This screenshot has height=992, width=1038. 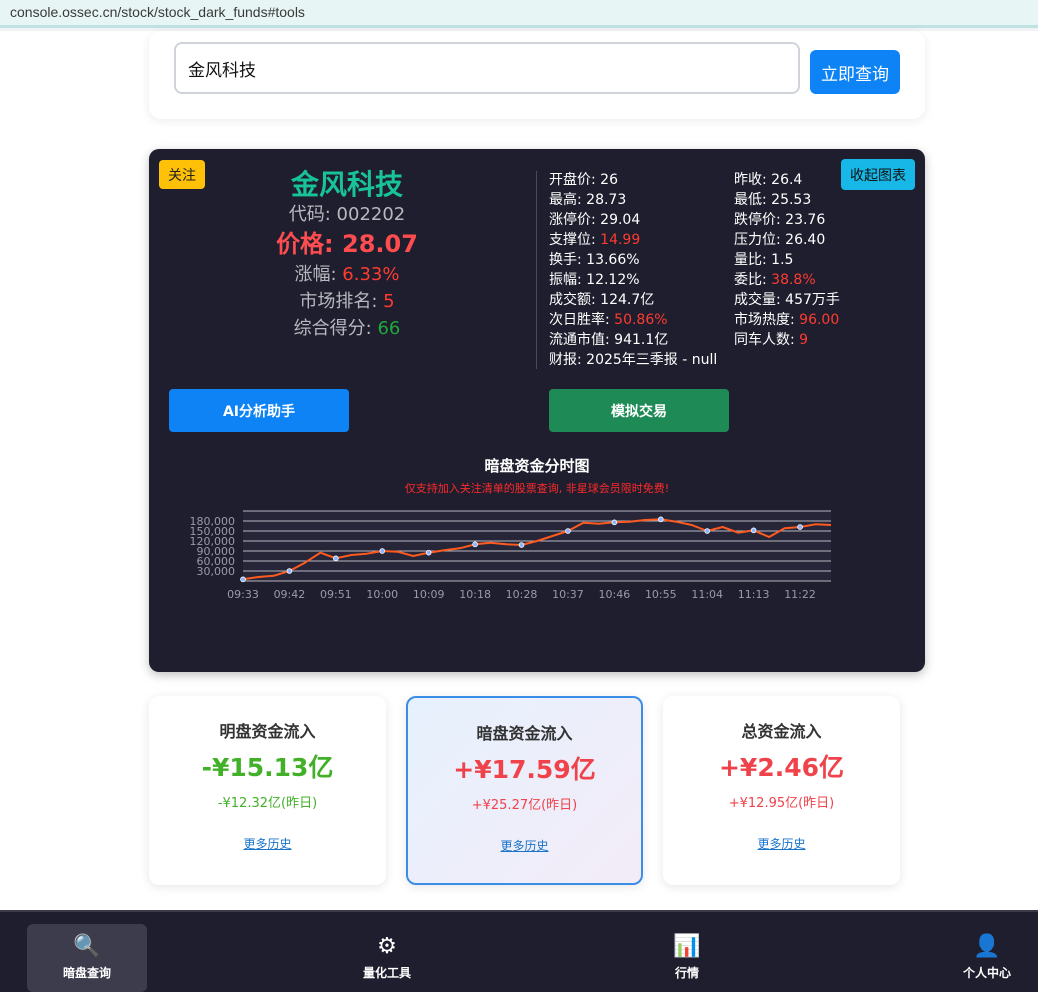 What do you see at coordinates (787, 180) in the screenshot?
I see `metric-value: 26.4` at bounding box center [787, 180].